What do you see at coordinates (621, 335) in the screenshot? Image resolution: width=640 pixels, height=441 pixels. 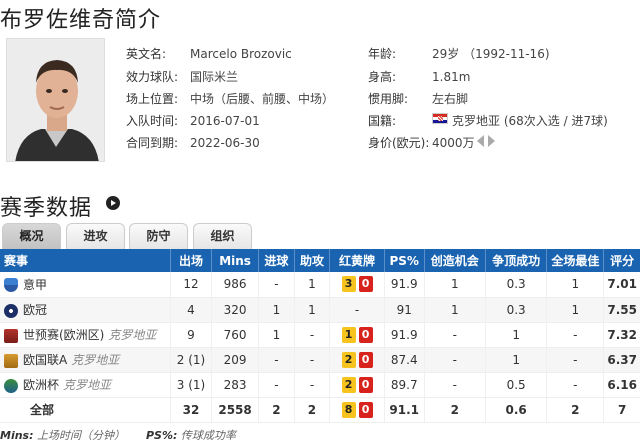 I see `rating-cell: 7.32` at bounding box center [621, 335].